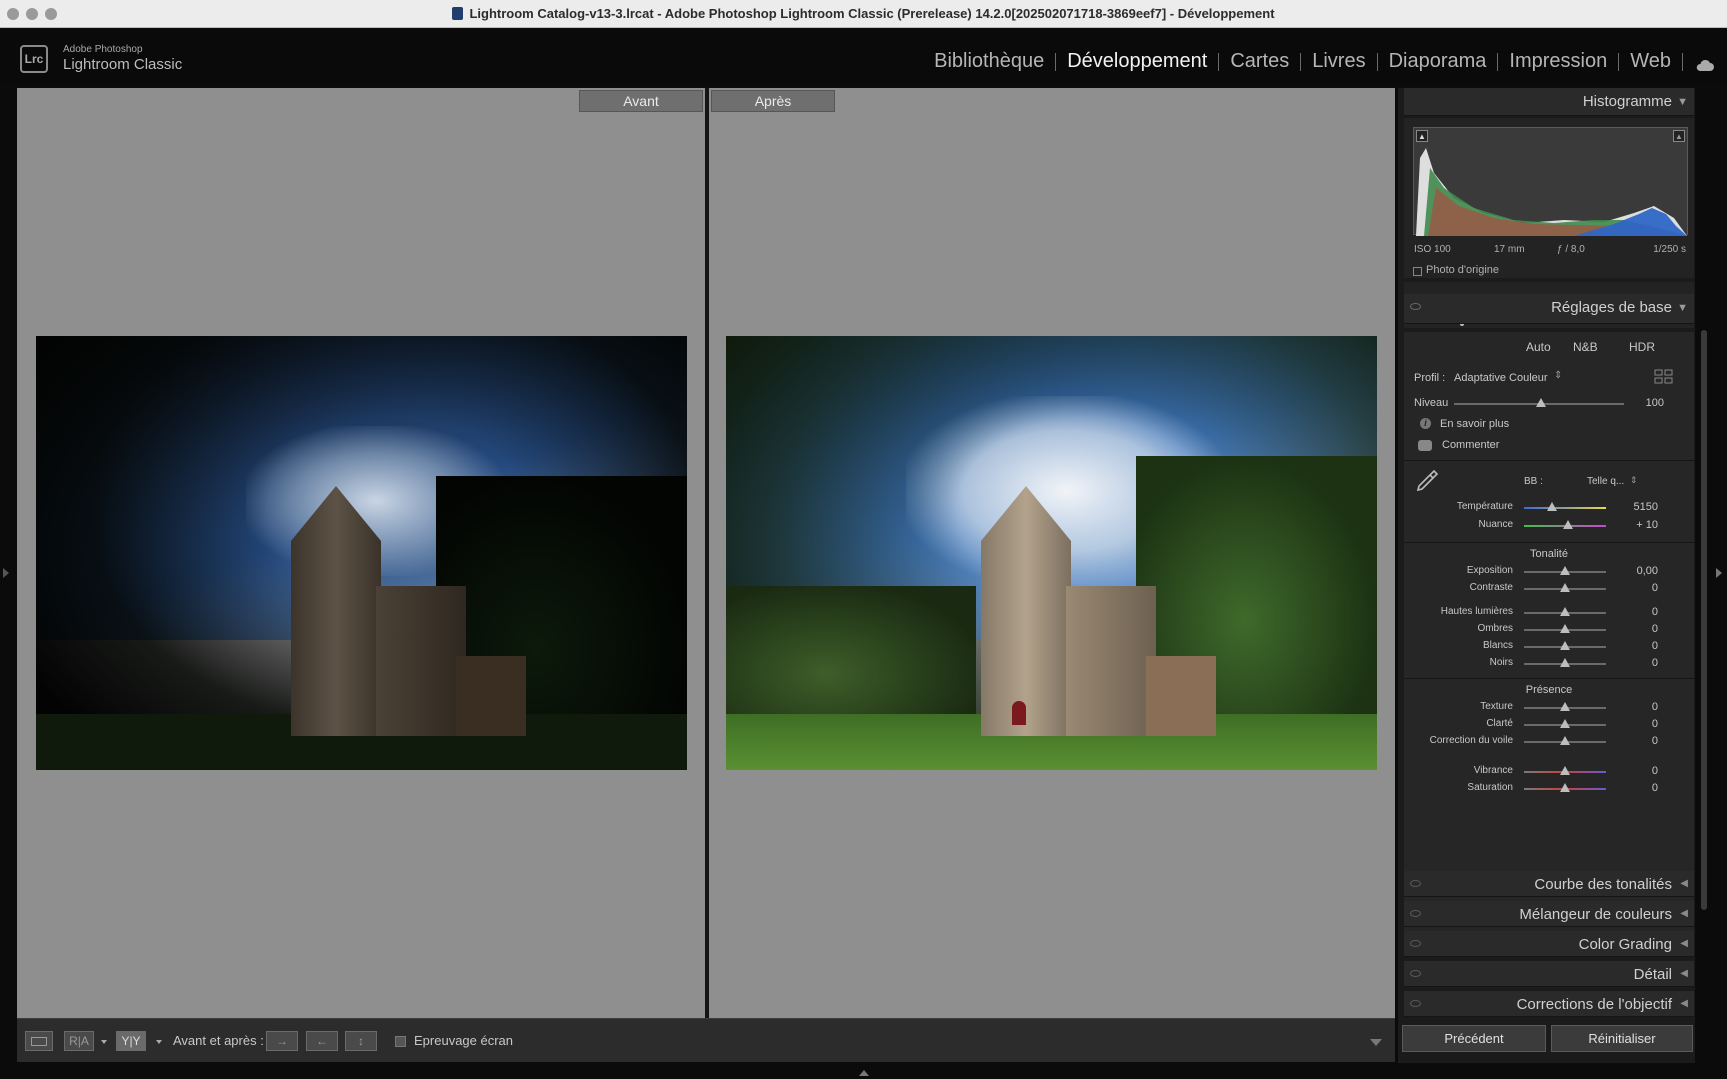 The width and height of the screenshot is (1727, 1079). Describe the element at coordinates (1549, 1004) in the screenshot. I see `panel-lens-corrections: Corrections de l'objectif ◀` at that location.